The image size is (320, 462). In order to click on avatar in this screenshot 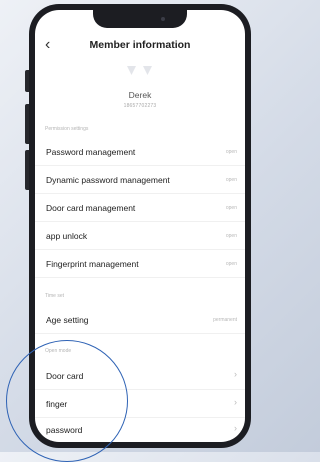, I will do `click(141, 71)`.